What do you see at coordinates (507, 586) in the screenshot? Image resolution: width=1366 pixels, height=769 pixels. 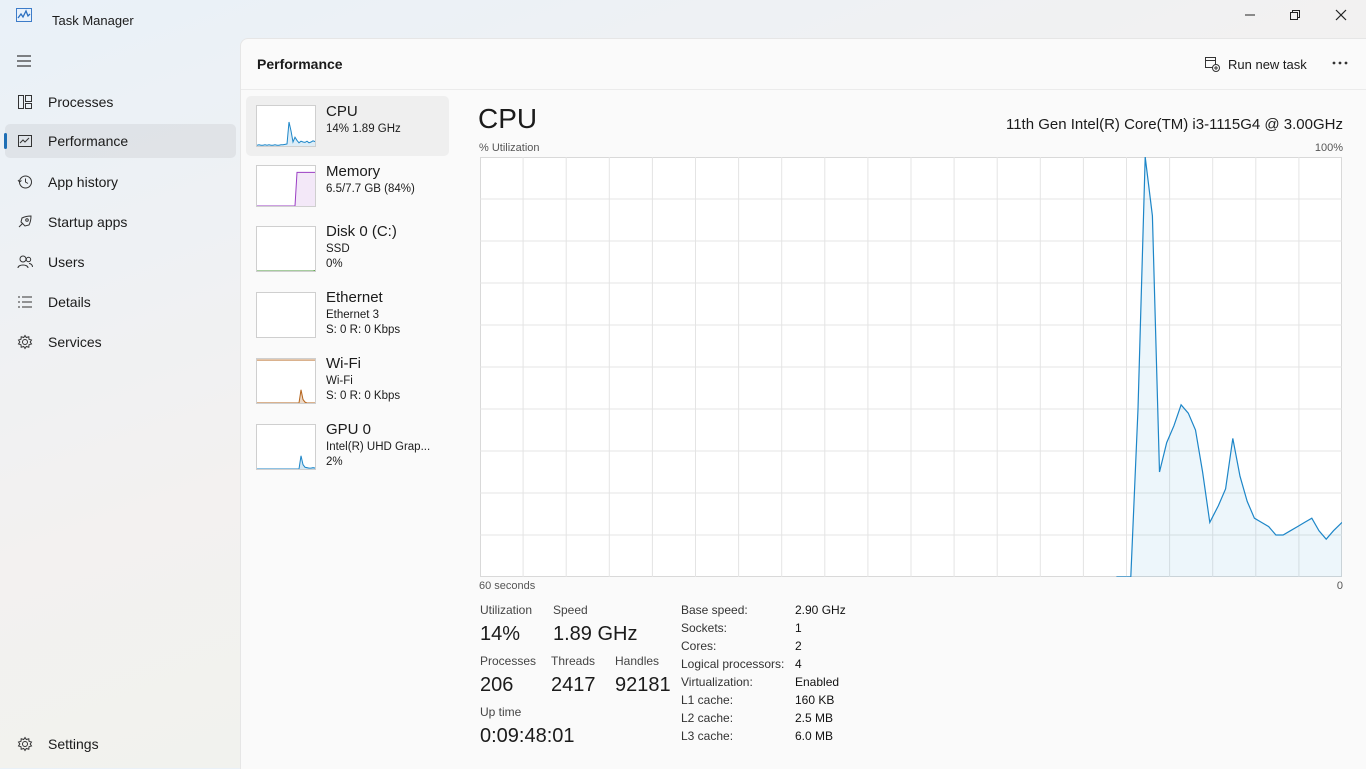 I see `x-axis-left-label: 60 seconds` at bounding box center [507, 586].